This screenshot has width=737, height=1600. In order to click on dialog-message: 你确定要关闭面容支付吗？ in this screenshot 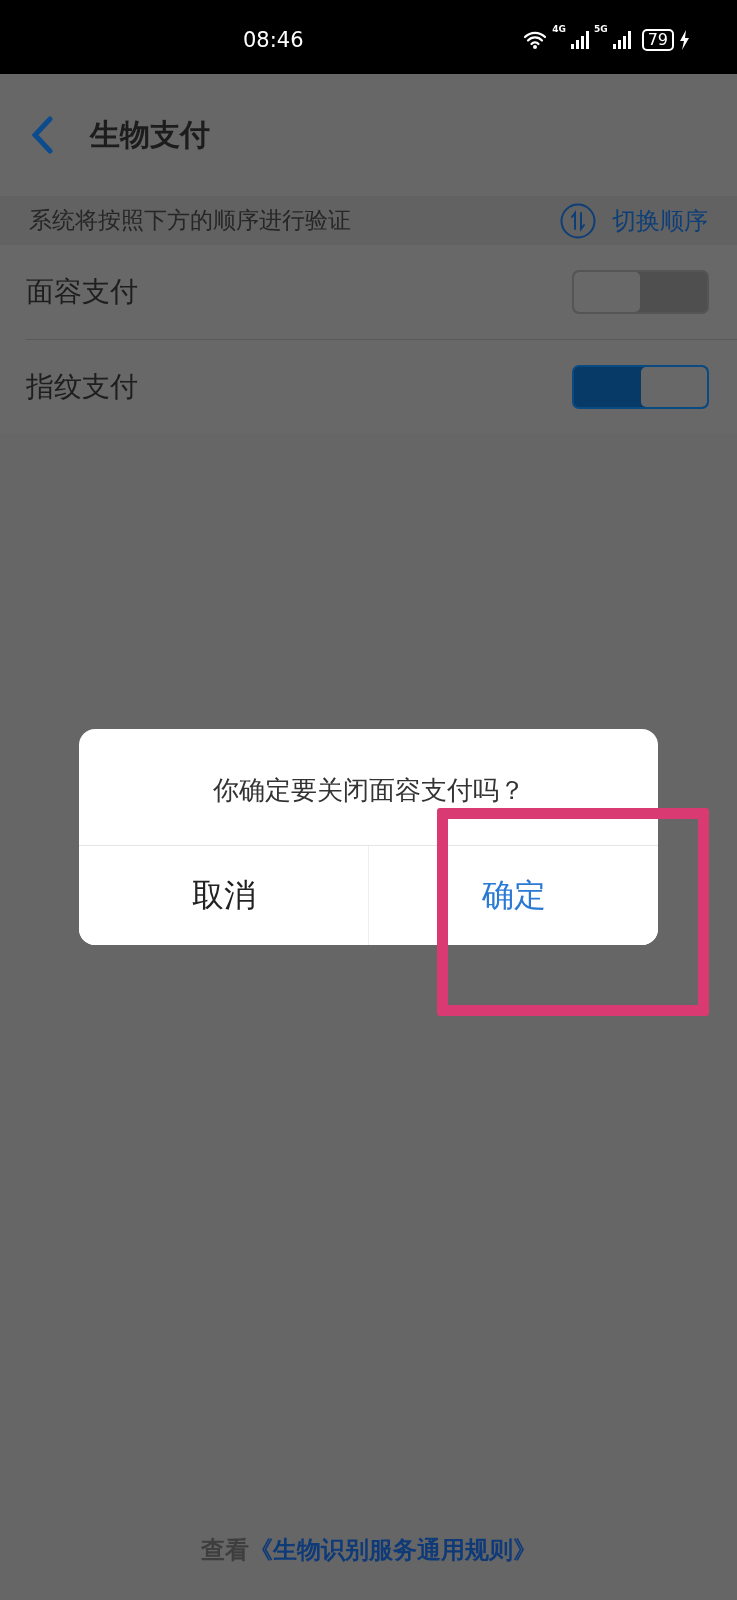, I will do `click(368, 790)`.